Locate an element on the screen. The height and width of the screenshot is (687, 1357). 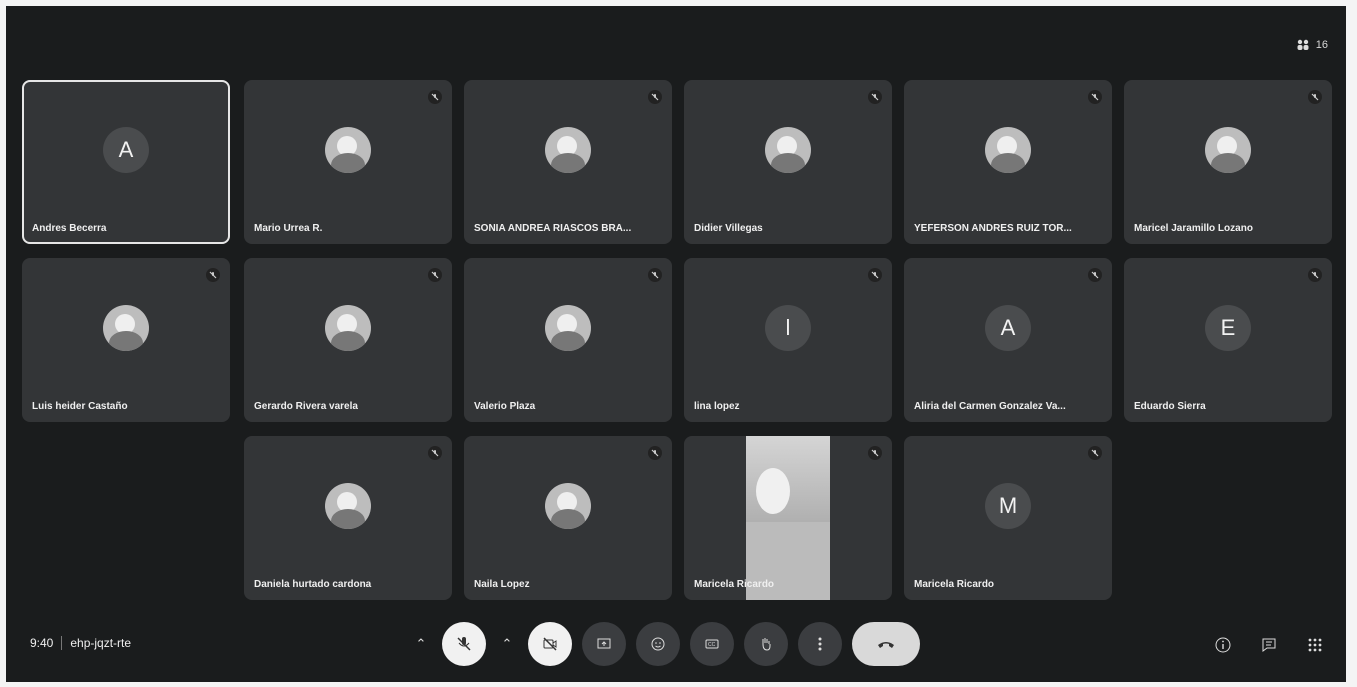
participant-tile: Gerardo Rivera varela is located at coordinates (348, 340).